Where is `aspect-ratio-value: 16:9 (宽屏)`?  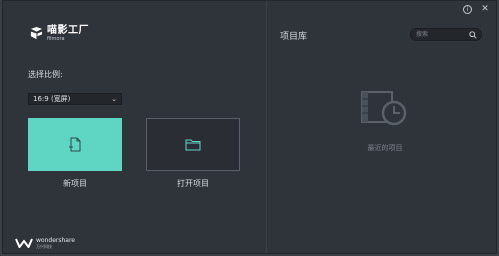
aspect-ratio-value: 16:9 (宽屏) is located at coordinates (52, 99).